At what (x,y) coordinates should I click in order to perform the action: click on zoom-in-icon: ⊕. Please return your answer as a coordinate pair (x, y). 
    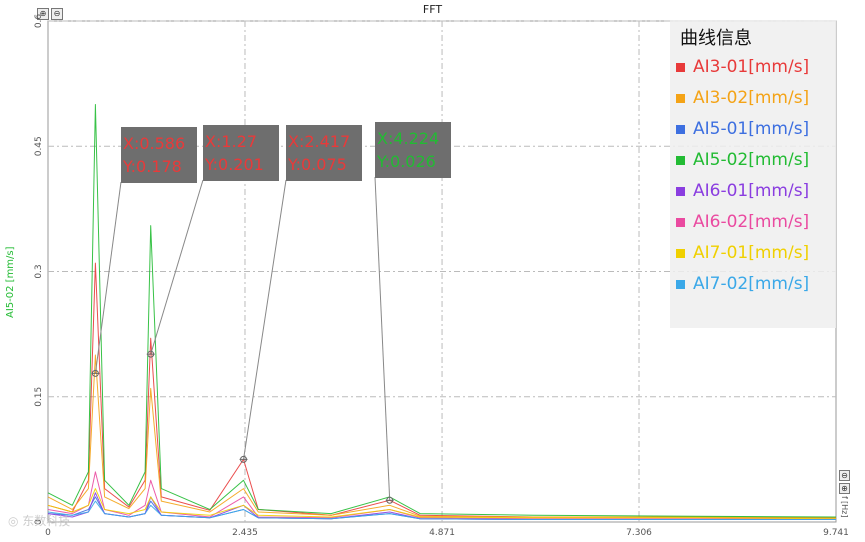
    Looking at the image, I should click on (844, 488).